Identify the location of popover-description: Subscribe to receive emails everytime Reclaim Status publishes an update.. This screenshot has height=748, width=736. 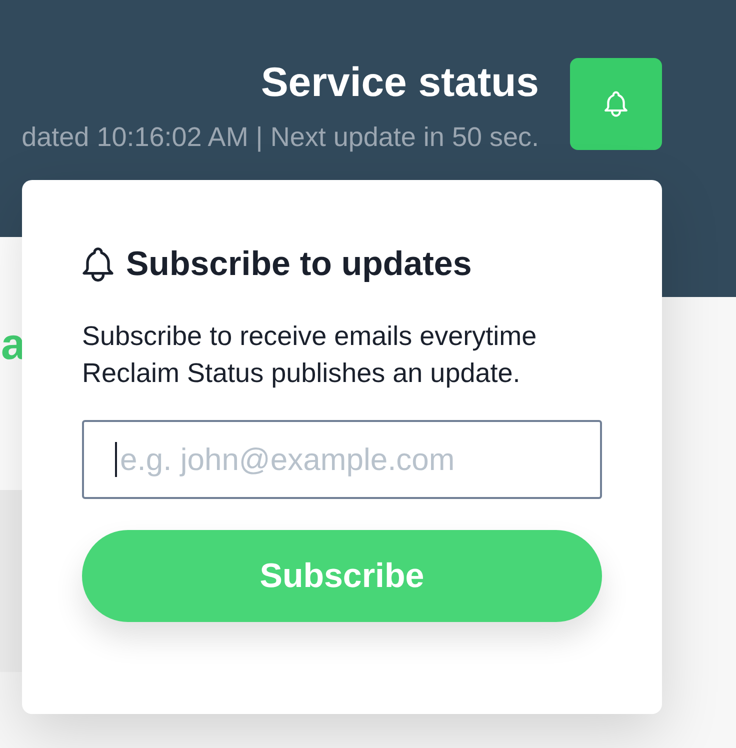
(310, 355).